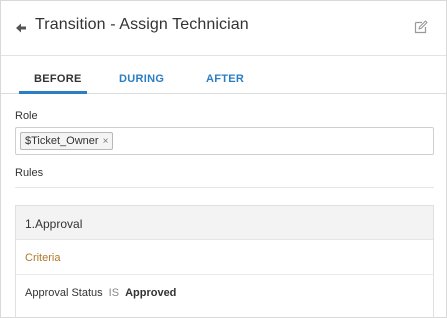 The image size is (447, 318). What do you see at coordinates (151, 293) in the screenshot?
I see `condition-value: Approved` at bounding box center [151, 293].